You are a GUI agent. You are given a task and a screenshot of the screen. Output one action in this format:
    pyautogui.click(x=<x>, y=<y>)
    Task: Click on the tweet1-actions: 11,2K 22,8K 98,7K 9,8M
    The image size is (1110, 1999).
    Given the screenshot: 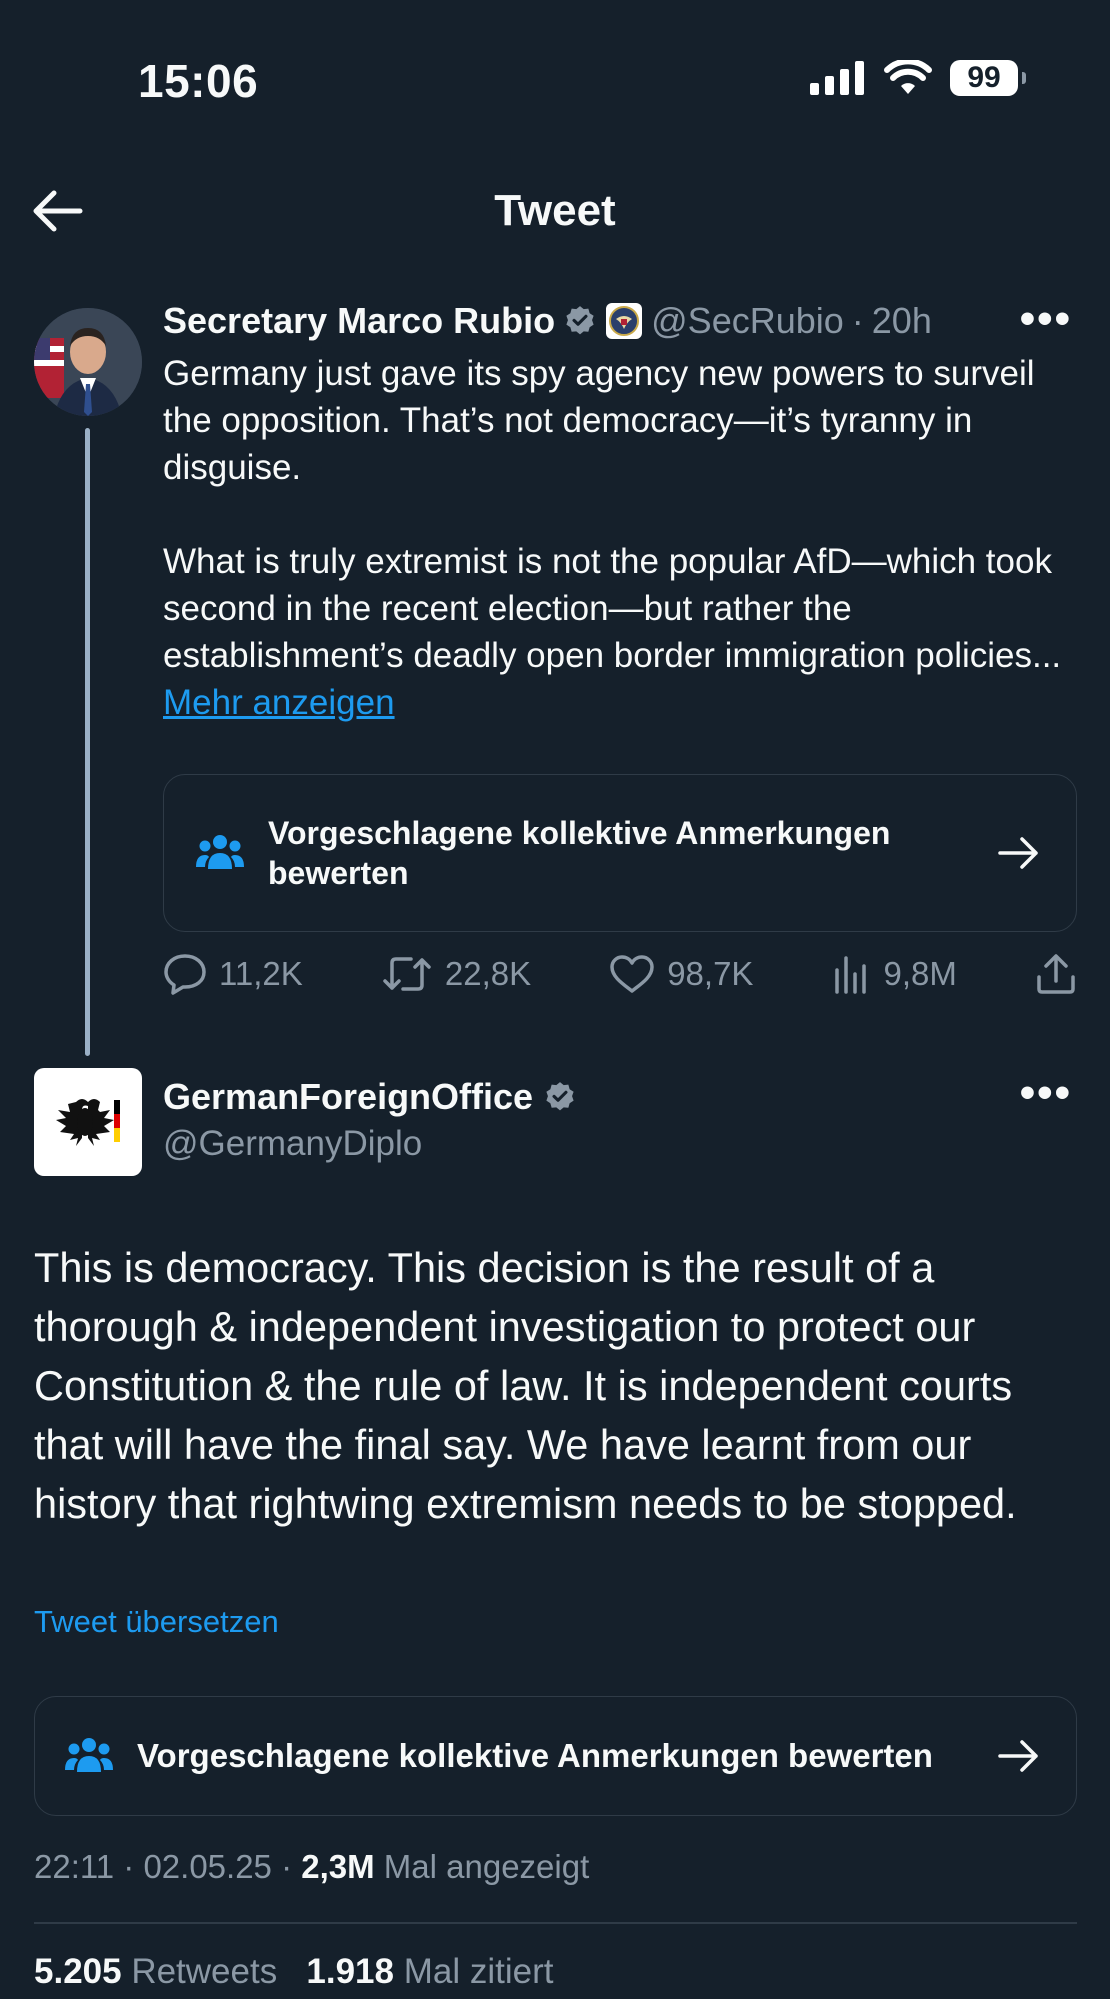 What is the action you would take?
    pyautogui.click(x=620, y=974)
    